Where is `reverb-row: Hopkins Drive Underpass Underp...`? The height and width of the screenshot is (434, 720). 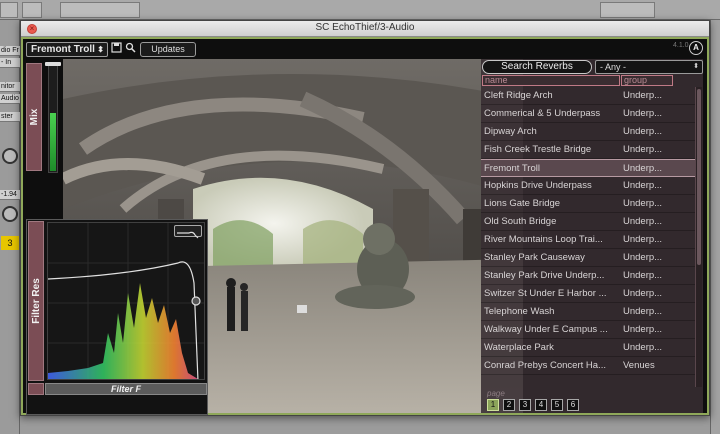
reverb-row: Hopkins Drive Underpass Underp... is located at coordinates (588, 186).